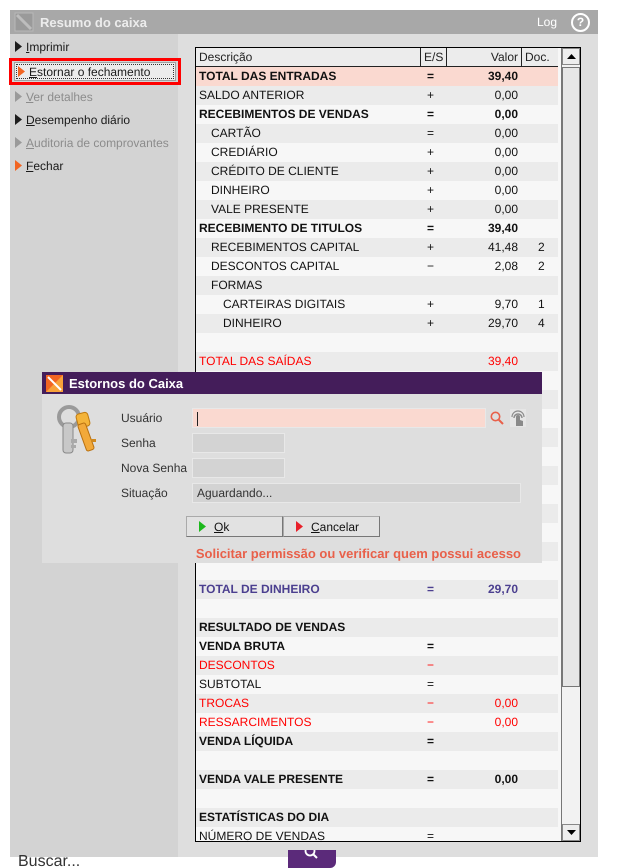 The width and height of the screenshot is (633, 868). I want to click on up-arrow-icon, so click(571, 56).